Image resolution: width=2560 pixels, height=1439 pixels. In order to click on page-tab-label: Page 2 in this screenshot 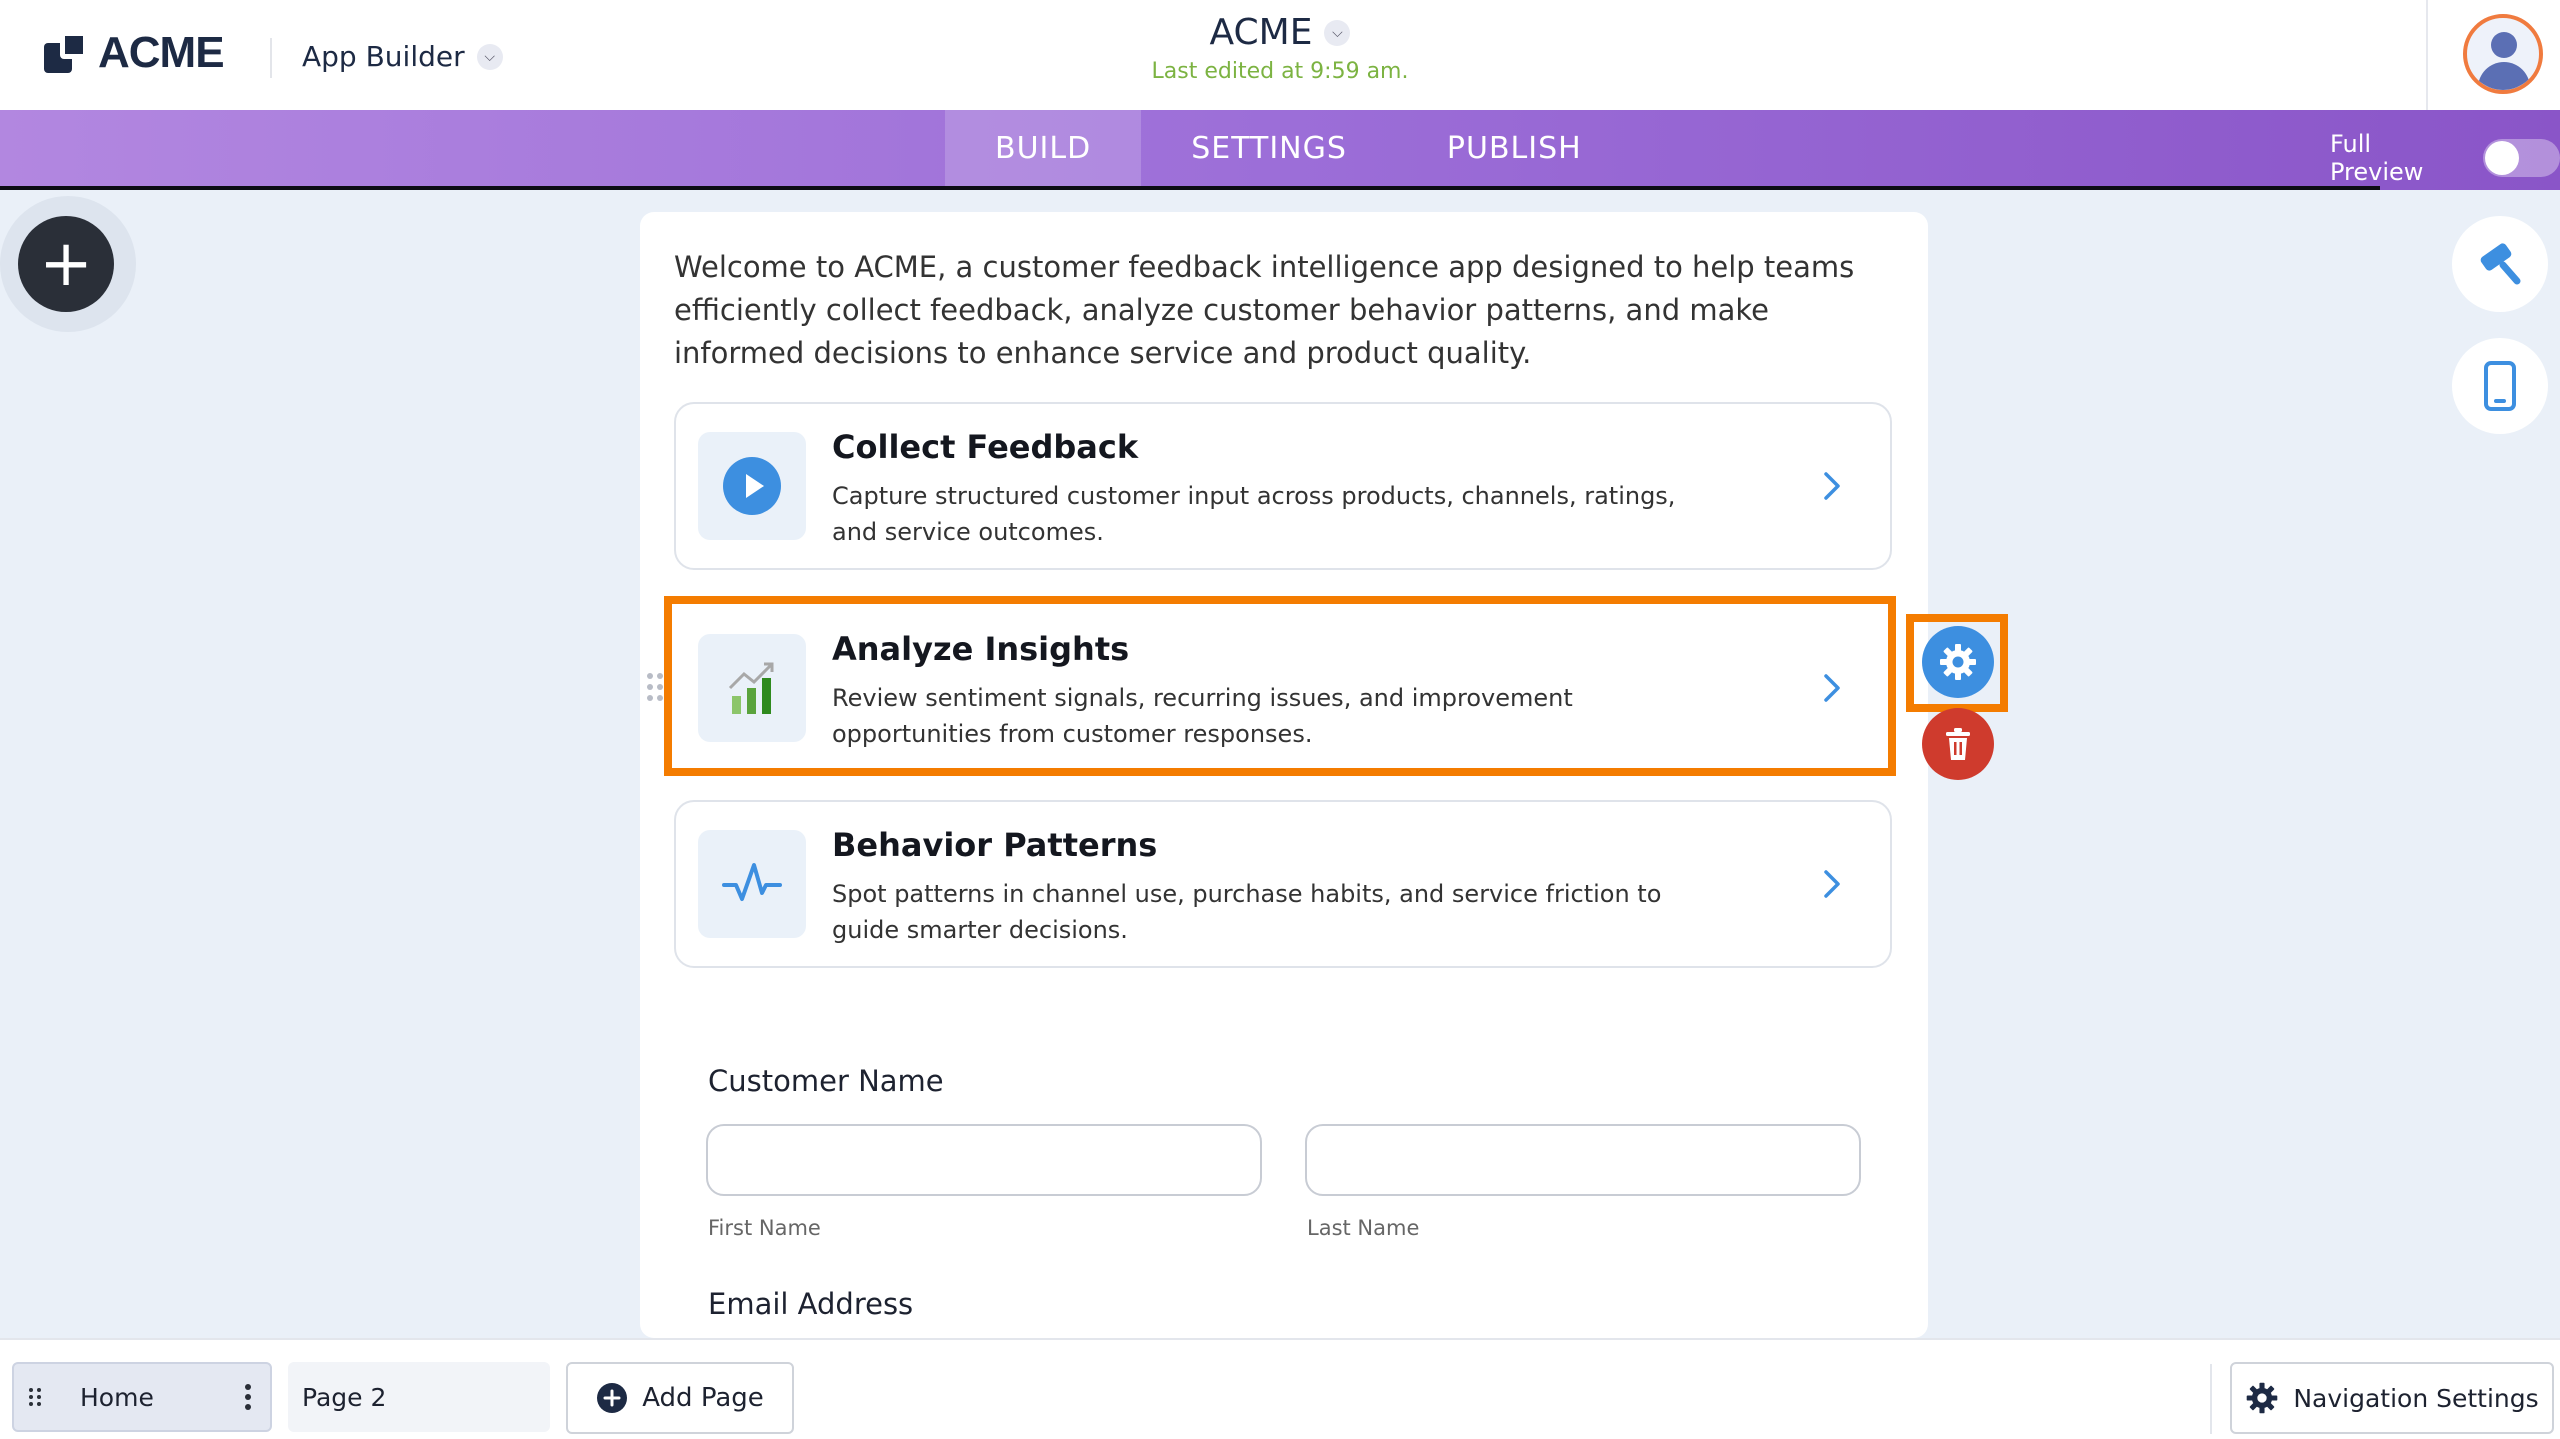, I will do `click(344, 1397)`.